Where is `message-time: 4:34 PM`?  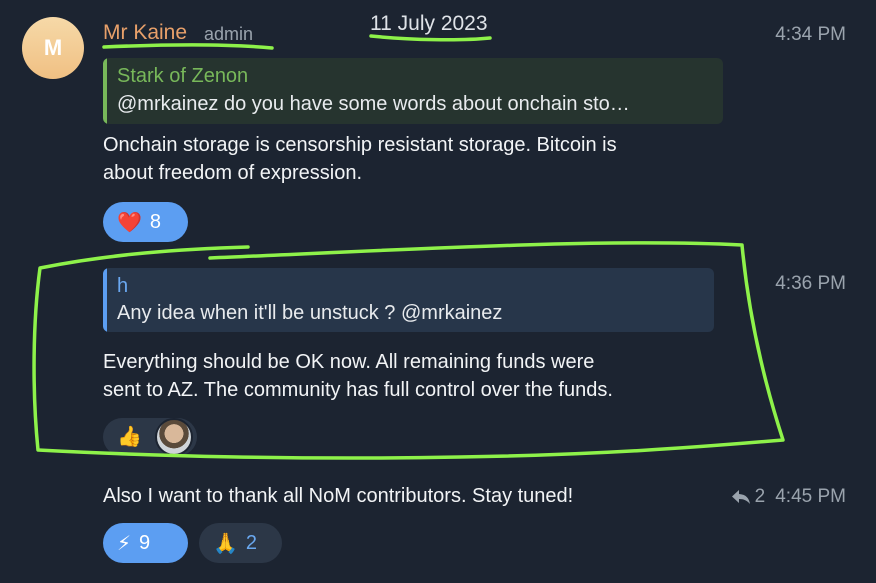 message-time: 4:34 PM is located at coordinates (810, 34).